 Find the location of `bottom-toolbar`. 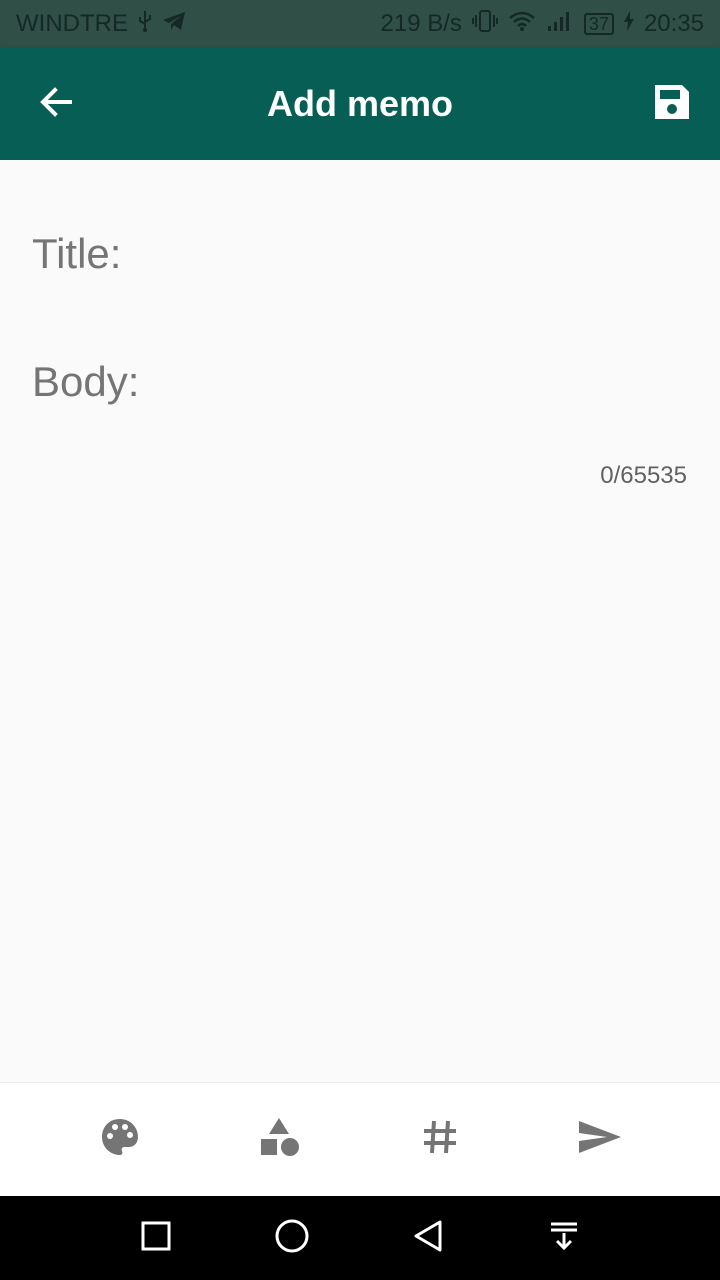

bottom-toolbar is located at coordinates (360, 1139).